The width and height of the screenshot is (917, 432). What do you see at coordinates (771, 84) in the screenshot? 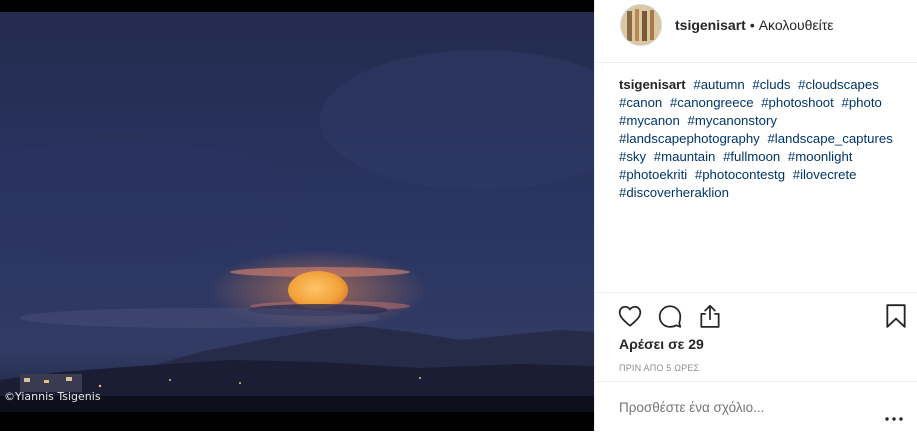
I see `hashtag-link: #cluds` at bounding box center [771, 84].